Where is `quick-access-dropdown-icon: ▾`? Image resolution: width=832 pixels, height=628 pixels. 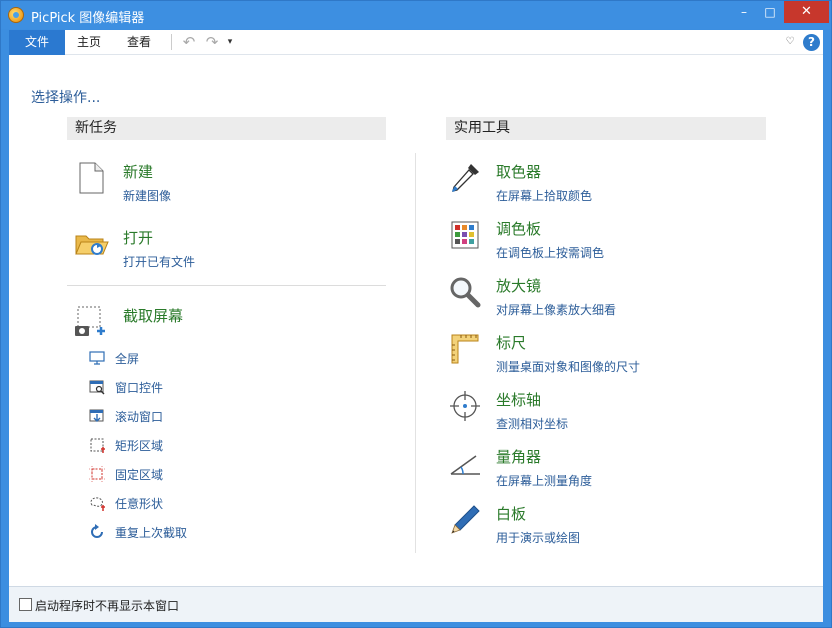 quick-access-dropdown-icon: ▾ is located at coordinates (230, 42).